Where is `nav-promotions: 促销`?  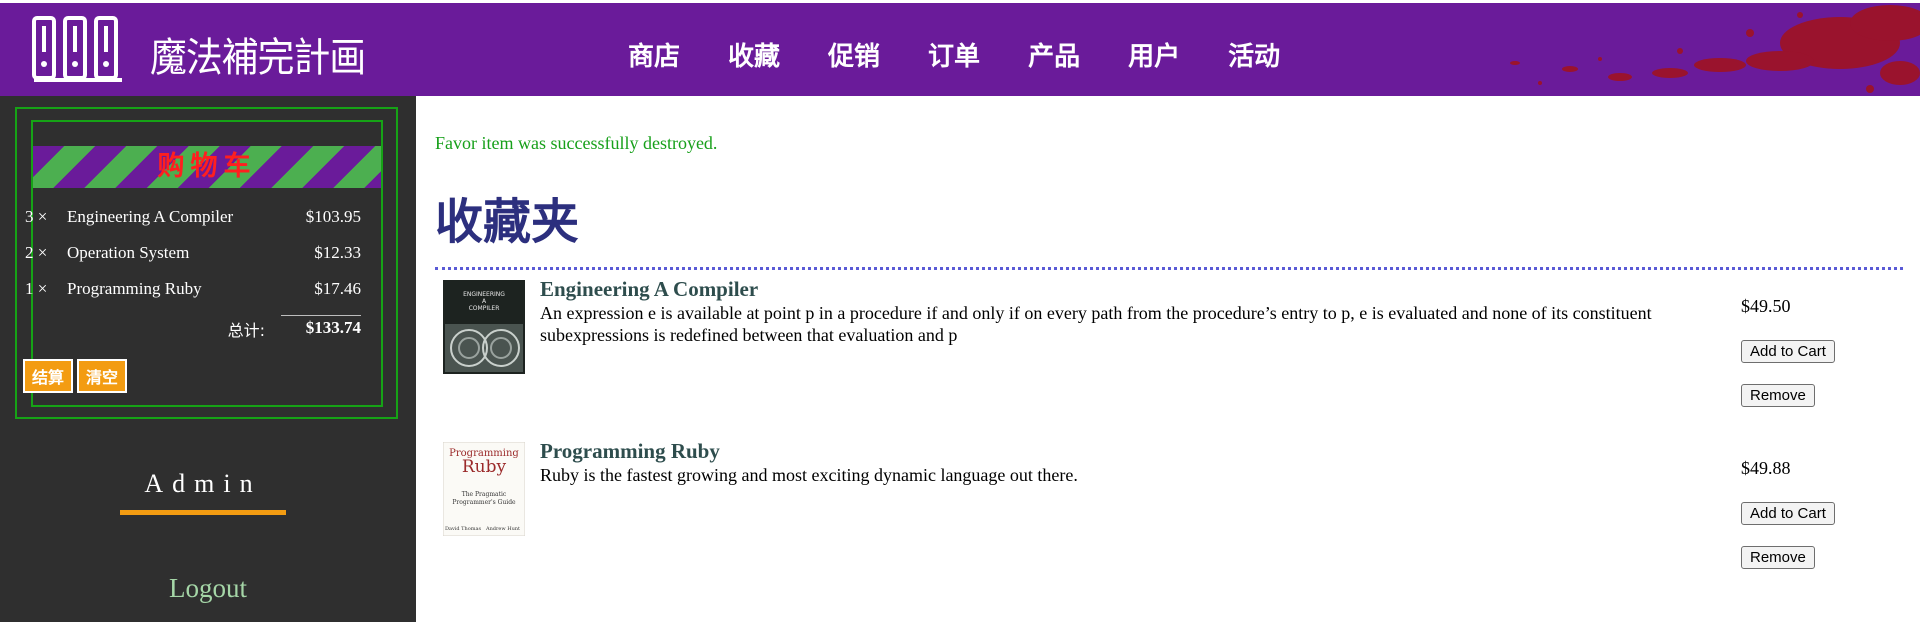
nav-promotions: 促销 is located at coordinates (854, 54).